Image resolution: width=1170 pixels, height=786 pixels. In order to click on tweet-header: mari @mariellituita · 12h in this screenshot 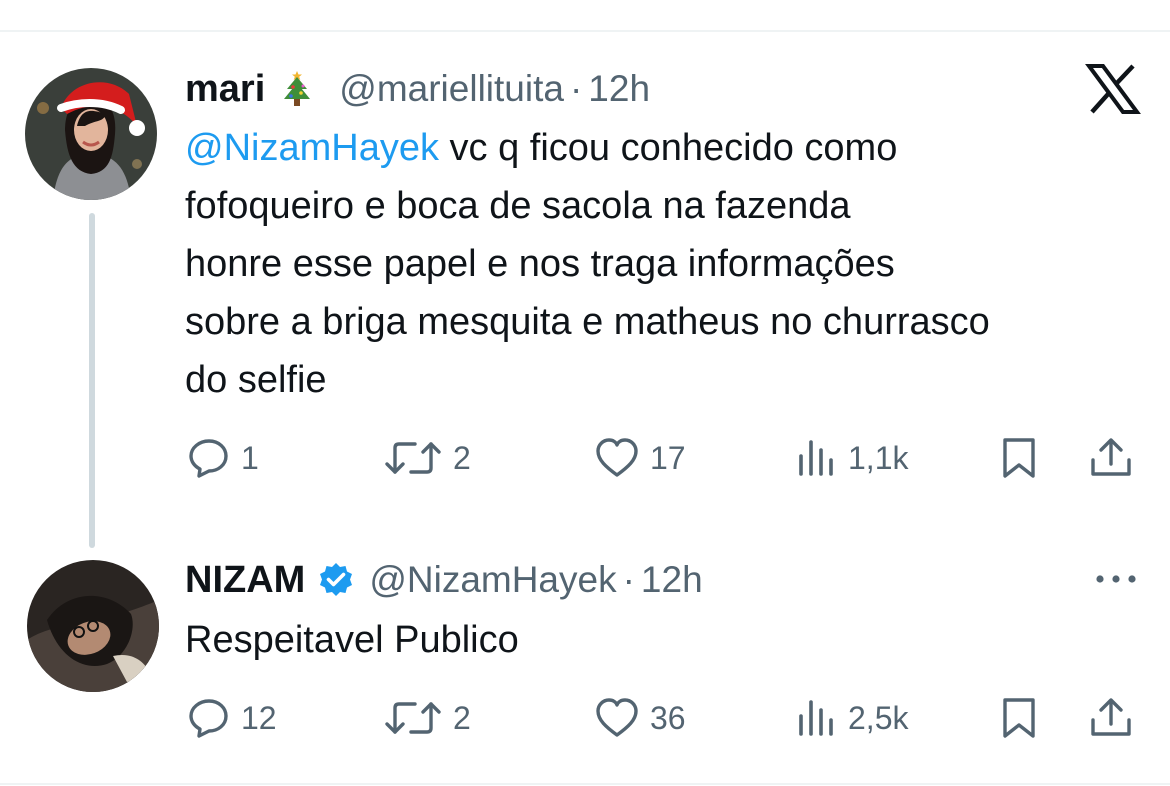, I will do `click(417, 89)`.